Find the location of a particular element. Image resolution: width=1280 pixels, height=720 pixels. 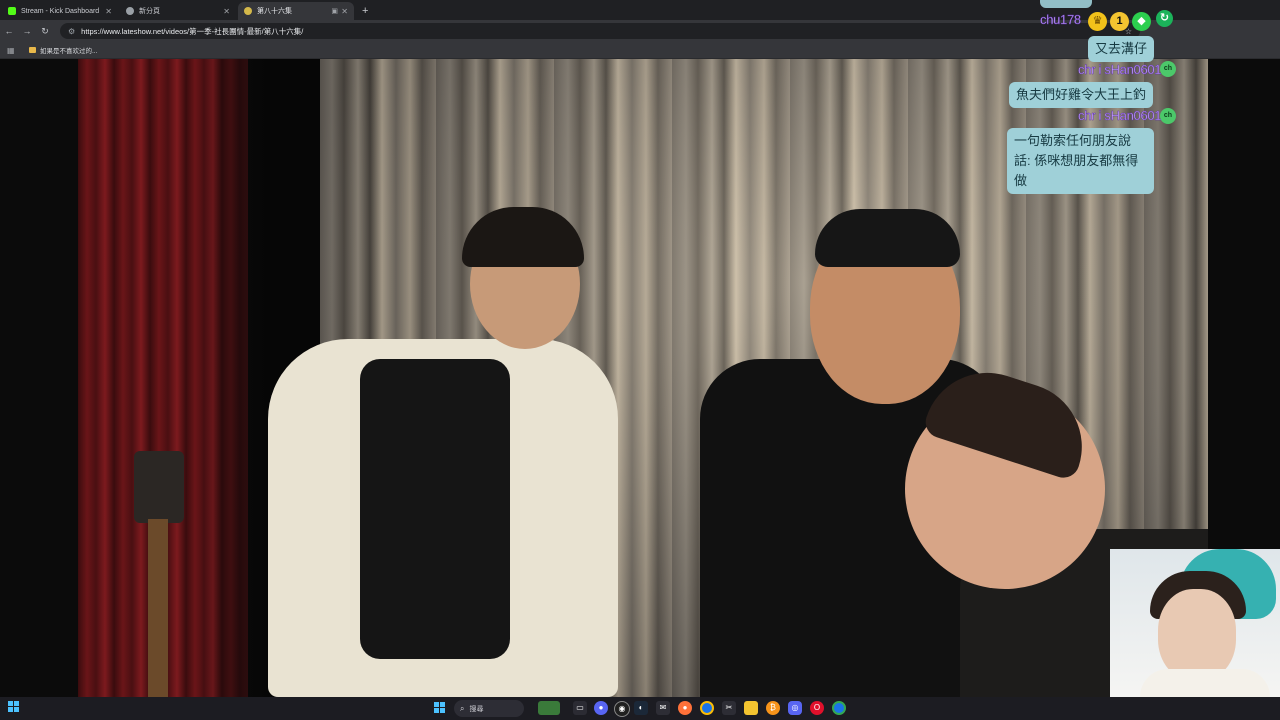

tab-label: 第八十六集 is located at coordinates (274, 11).